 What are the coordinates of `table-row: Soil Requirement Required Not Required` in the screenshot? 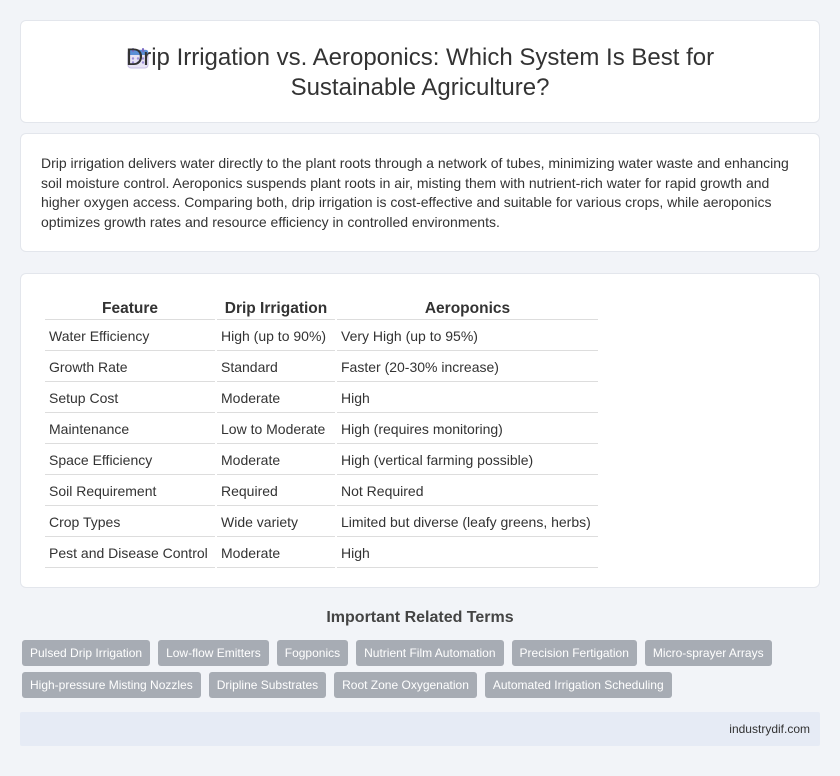 It's located at (321, 491).